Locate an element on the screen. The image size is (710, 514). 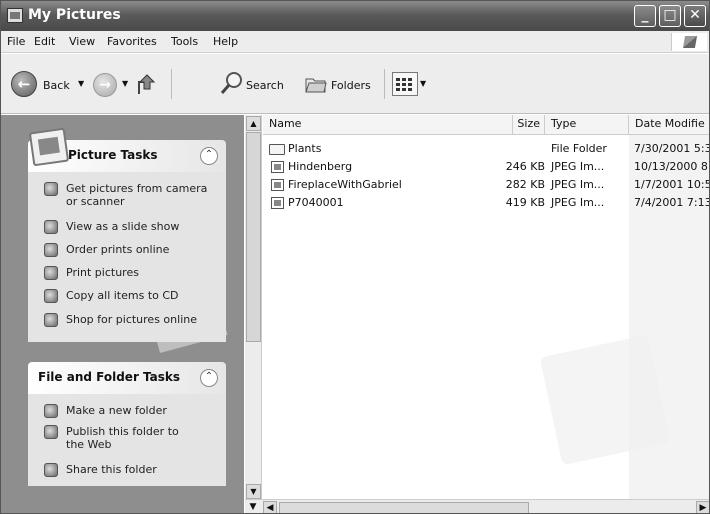
list-item: Plants File Folder 7/30/2001 5:3 is located at coordinates (486, 149).